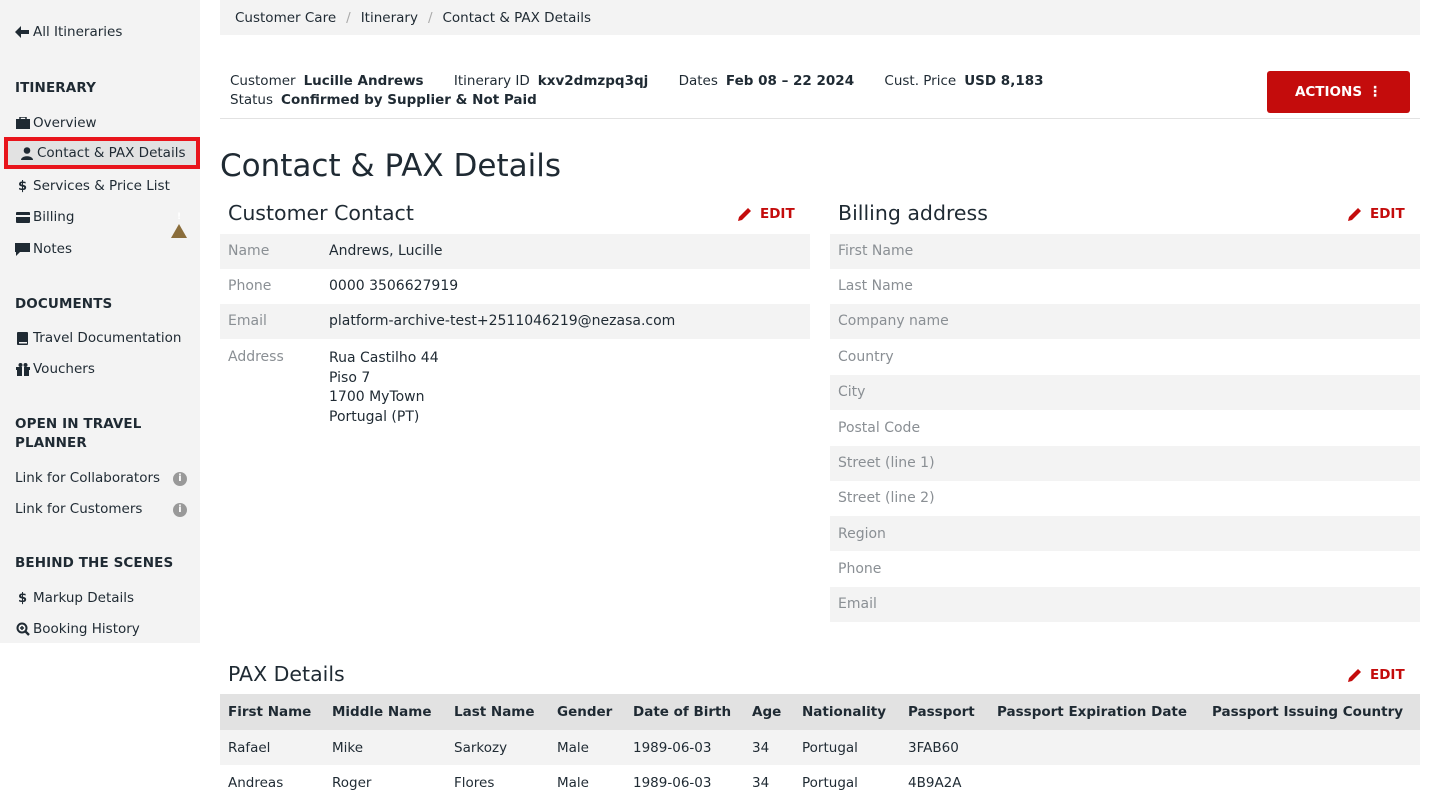 The width and height of the screenshot is (1438, 811). I want to click on table-cell: Rafael, so click(272, 747).